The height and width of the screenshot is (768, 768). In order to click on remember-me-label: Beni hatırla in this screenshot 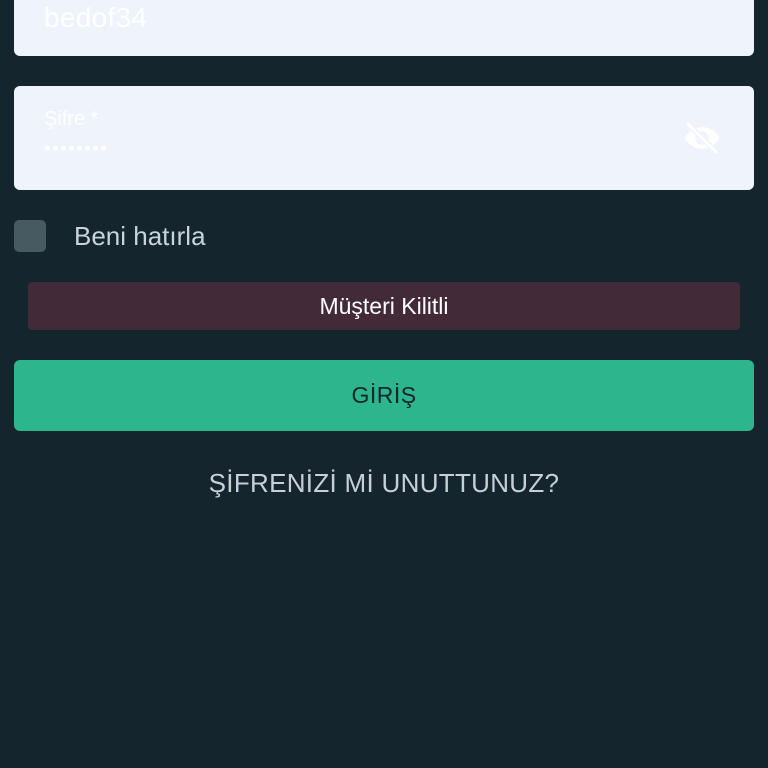, I will do `click(140, 235)`.